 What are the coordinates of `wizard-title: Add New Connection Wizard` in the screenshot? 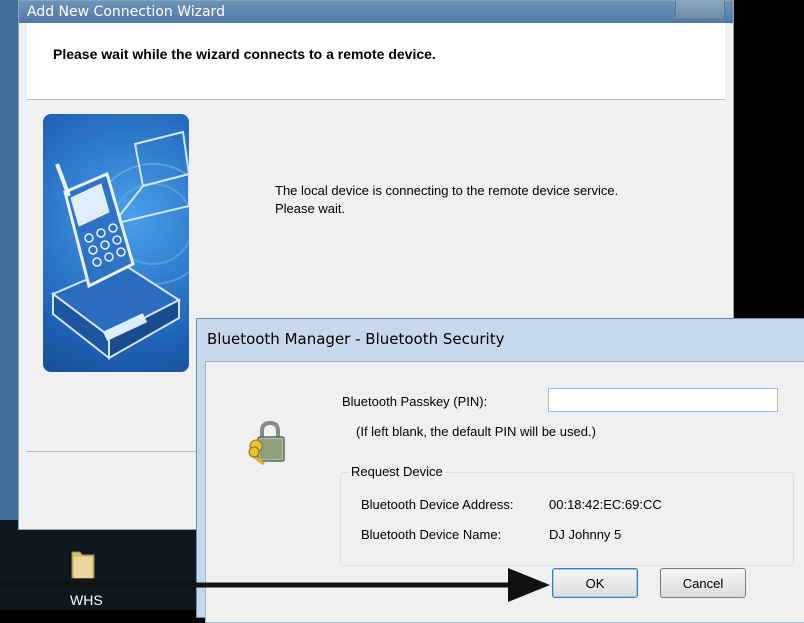 It's located at (126, 12).